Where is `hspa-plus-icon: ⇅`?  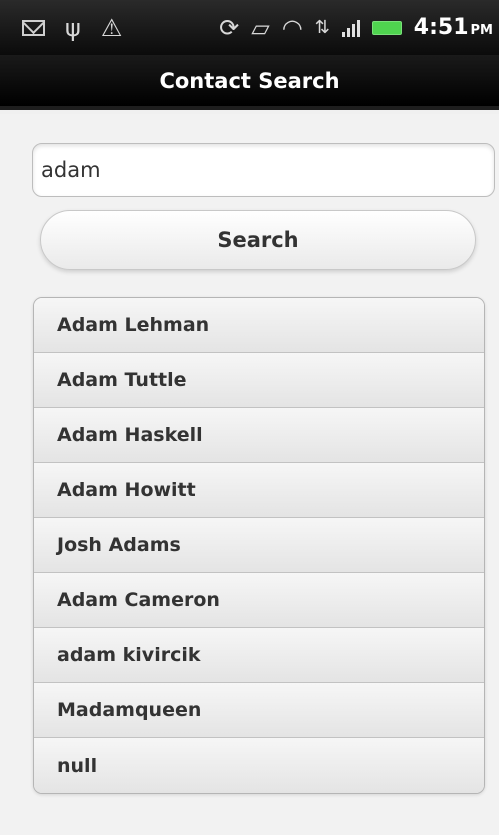
hspa-plus-icon: ⇅ is located at coordinates (322, 27).